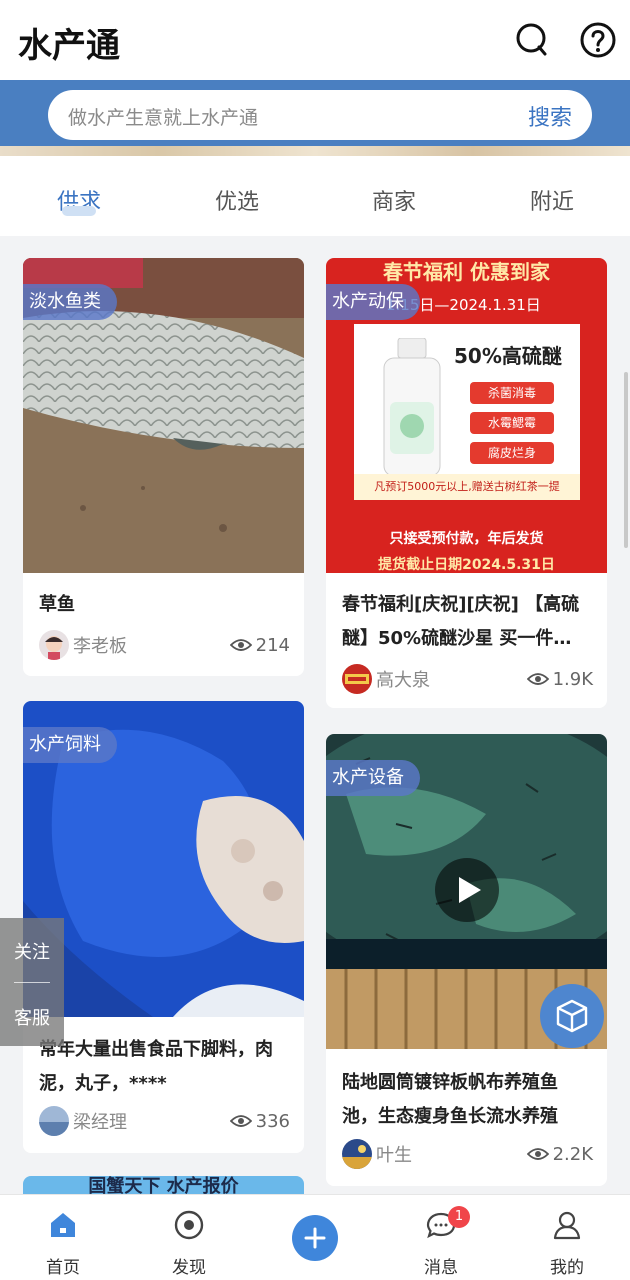  What do you see at coordinates (412, 407) in the screenshot?
I see `bottle-image` at bounding box center [412, 407].